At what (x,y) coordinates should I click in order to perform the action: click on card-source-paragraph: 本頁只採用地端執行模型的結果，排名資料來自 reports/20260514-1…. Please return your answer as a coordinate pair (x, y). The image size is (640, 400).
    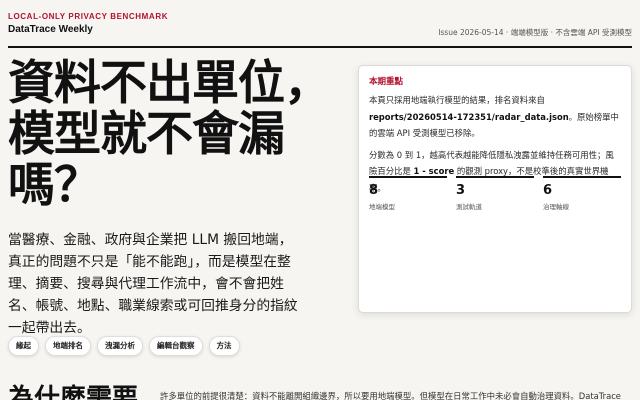
    Looking at the image, I should click on (495, 117).